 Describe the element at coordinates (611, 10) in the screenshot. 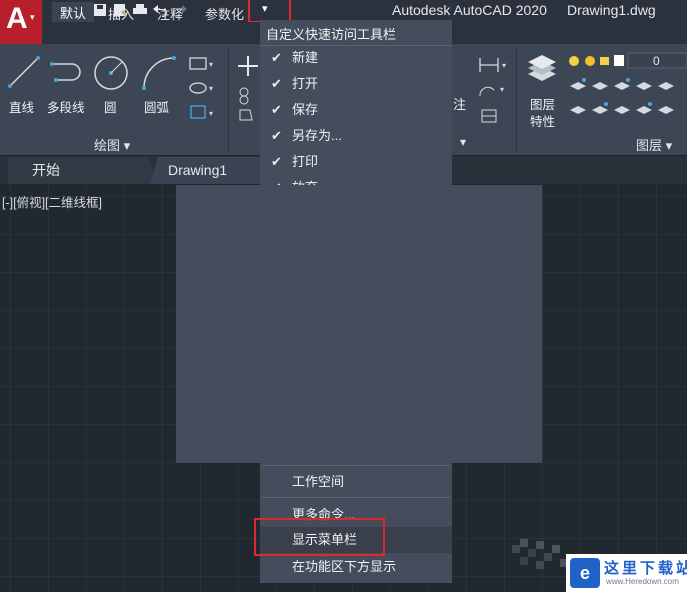

I see `document-title: Drawing1.dwg` at that location.